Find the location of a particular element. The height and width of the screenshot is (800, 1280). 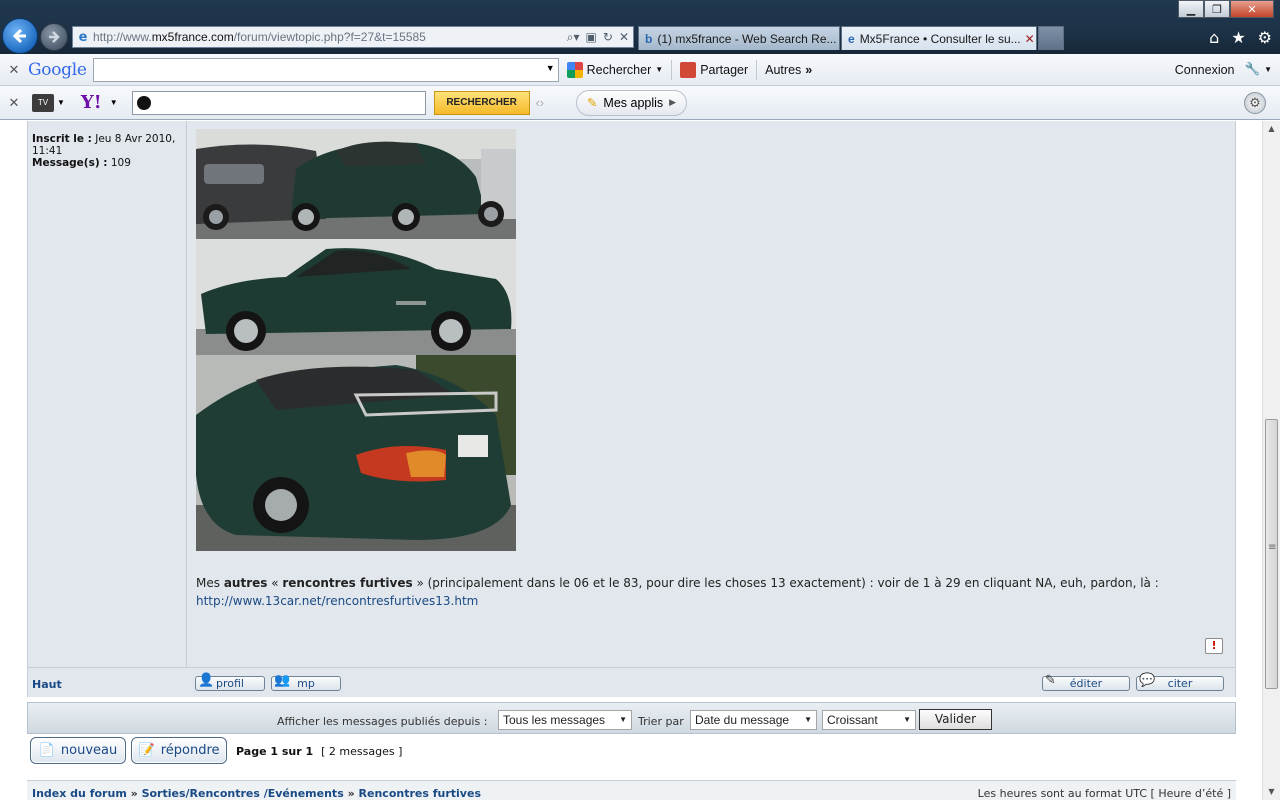

google-search-icon is located at coordinates (574, 69).